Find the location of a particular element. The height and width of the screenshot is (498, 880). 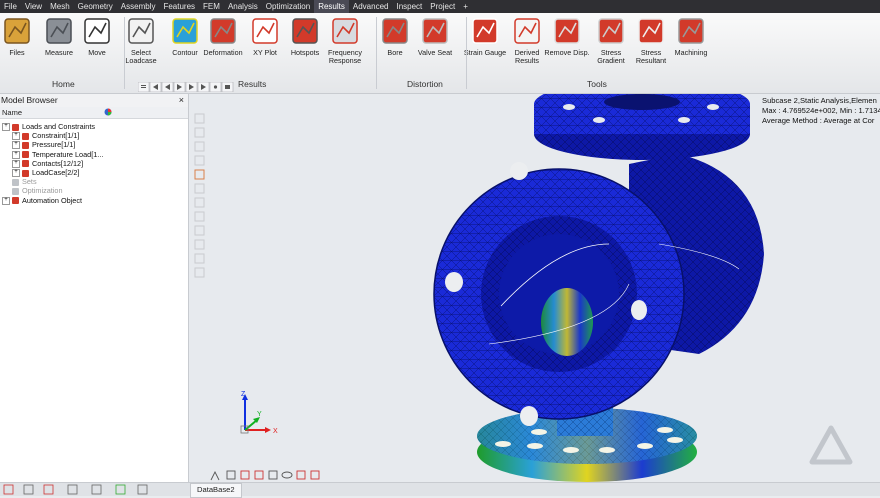

machining-button: Machining is located at coordinates (691, 36).